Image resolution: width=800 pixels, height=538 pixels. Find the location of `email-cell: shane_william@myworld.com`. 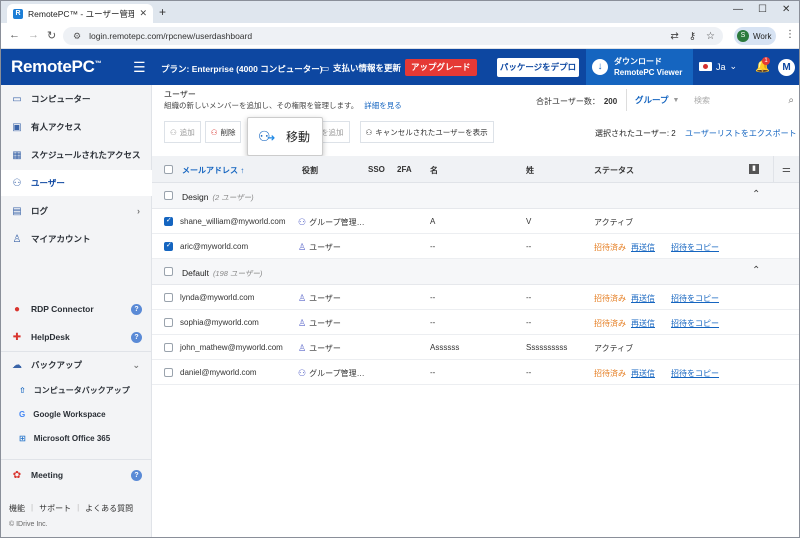

email-cell: shane_william@myworld.com is located at coordinates (233, 221).